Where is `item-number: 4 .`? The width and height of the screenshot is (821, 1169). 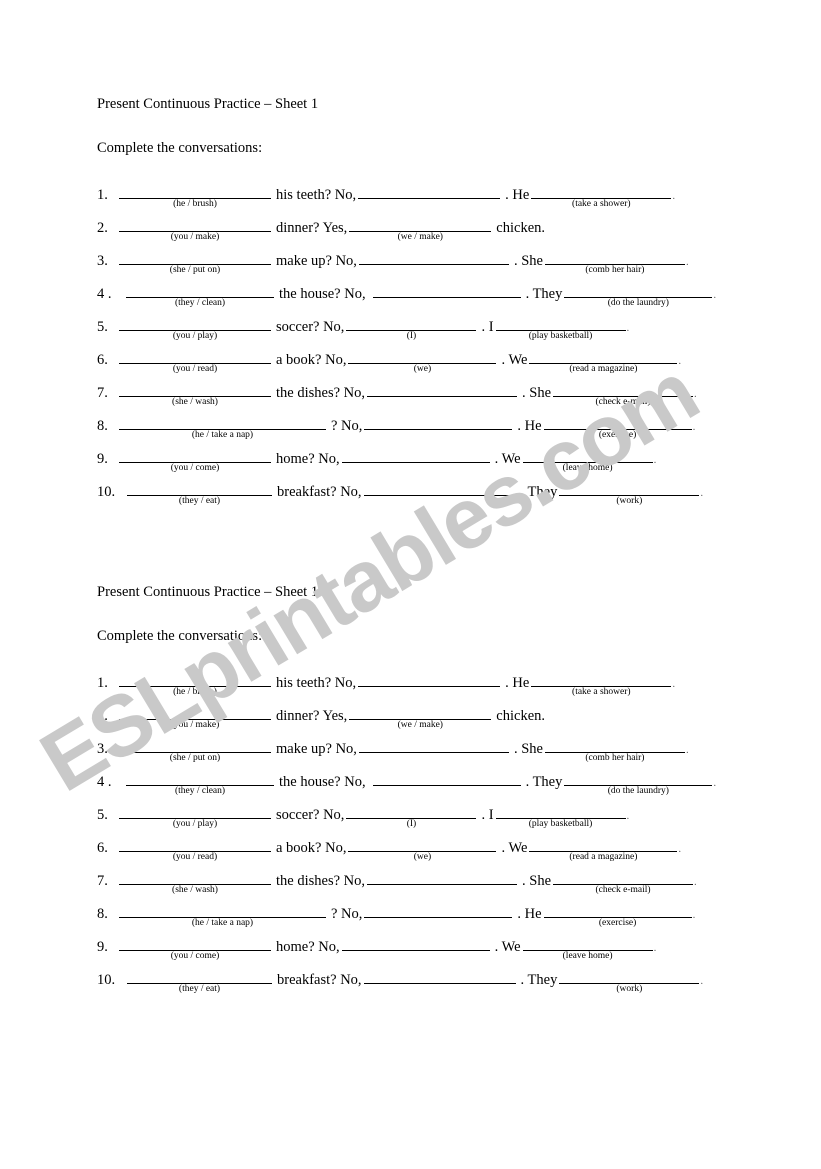
item-number: 4 . is located at coordinates (104, 294).